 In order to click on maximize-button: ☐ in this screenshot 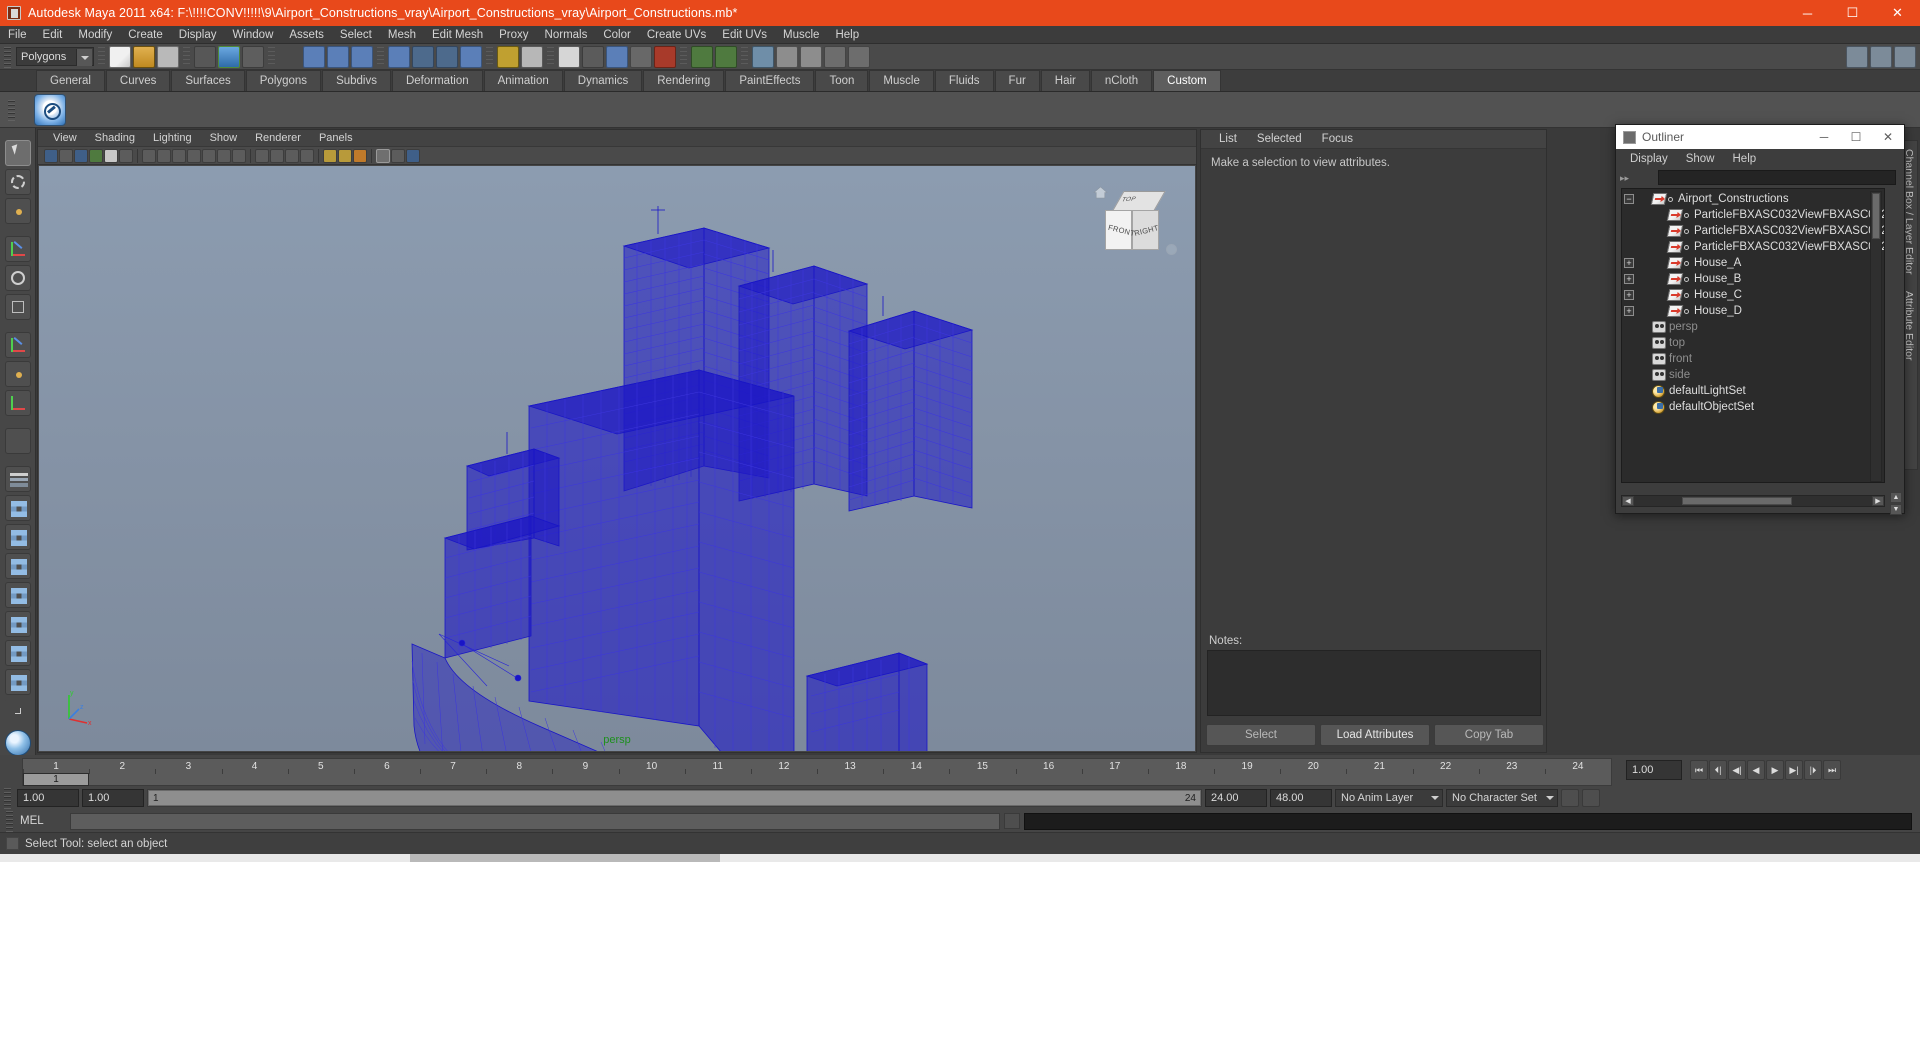, I will do `click(1852, 13)`.